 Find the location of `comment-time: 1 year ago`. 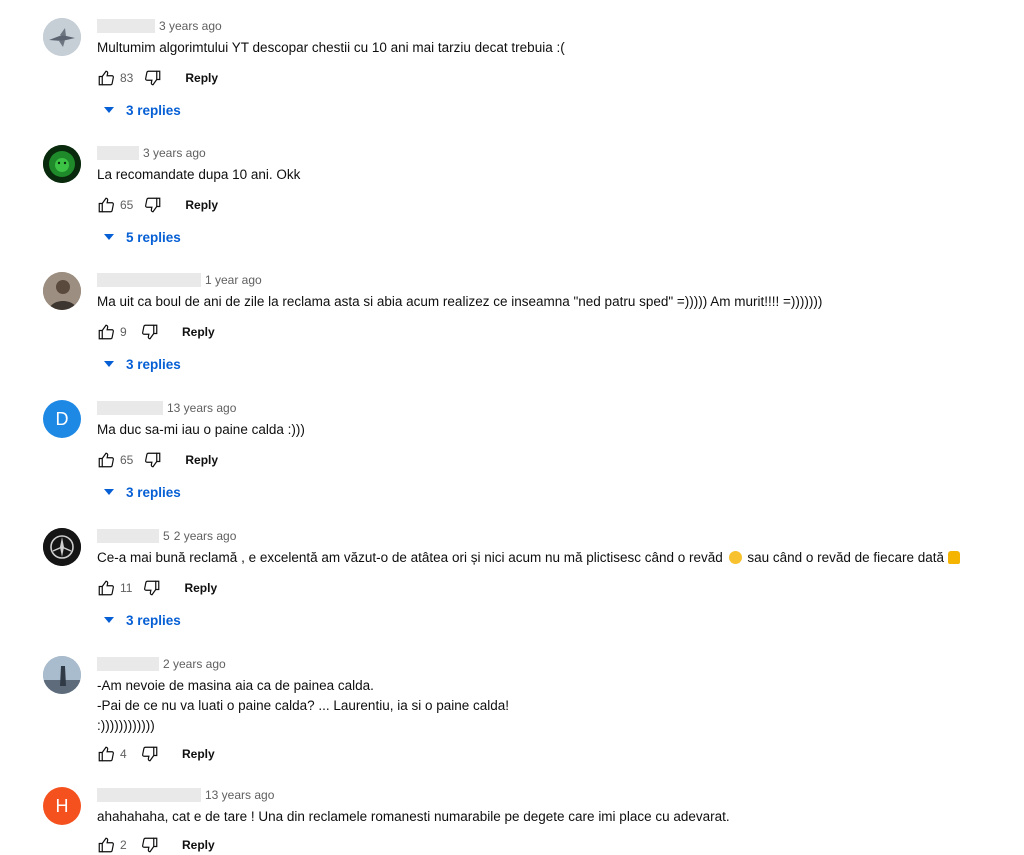

comment-time: 1 year ago is located at coordinates (233, 280).